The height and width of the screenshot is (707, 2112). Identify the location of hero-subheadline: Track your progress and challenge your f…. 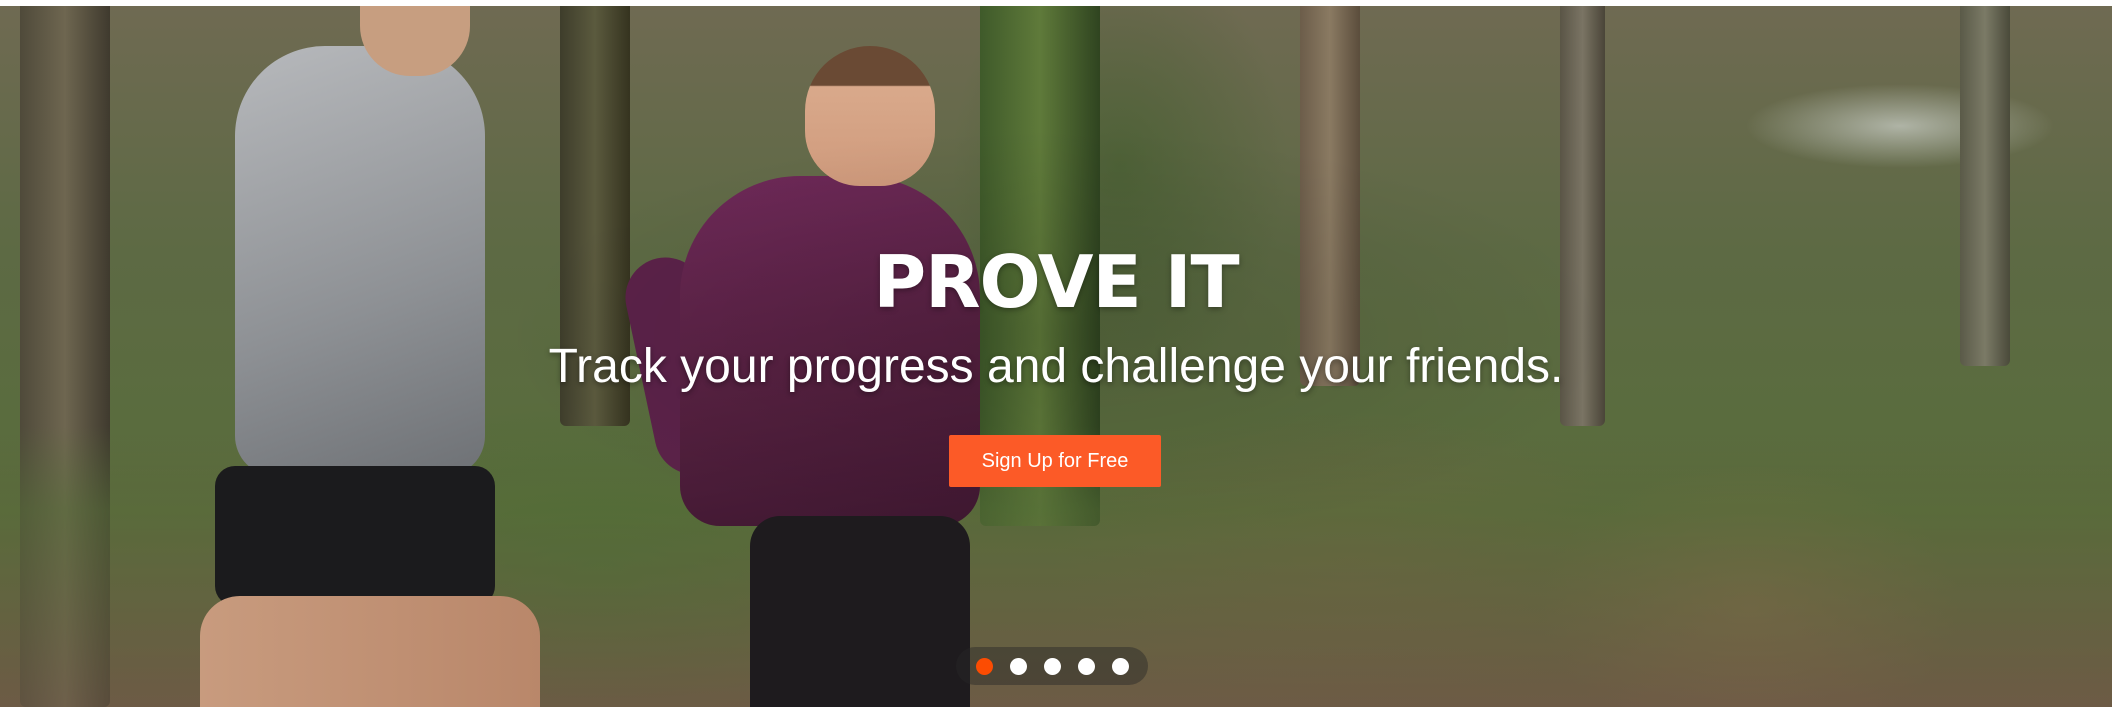
(1056, 366).